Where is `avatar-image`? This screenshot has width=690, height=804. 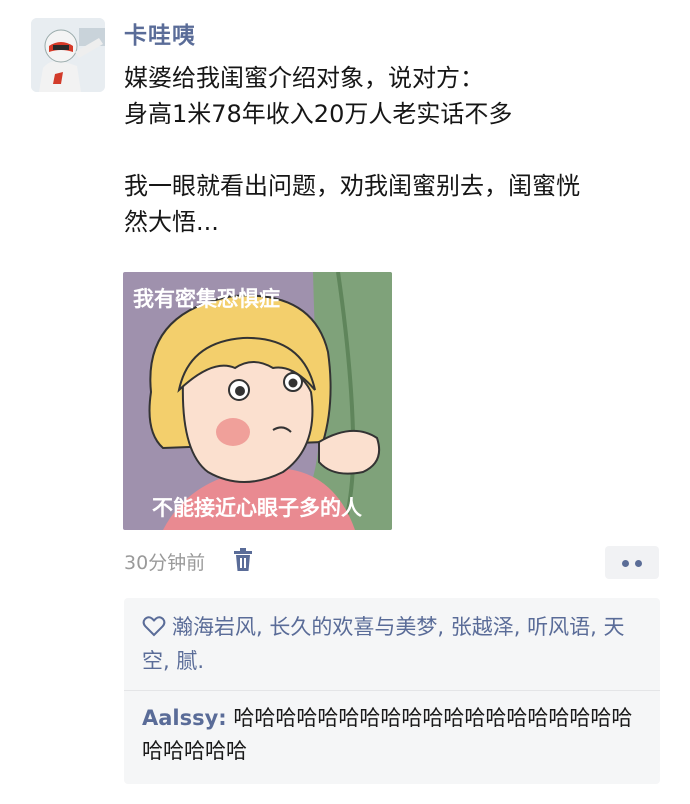
avatar-image is located at coordinates (68, 55).